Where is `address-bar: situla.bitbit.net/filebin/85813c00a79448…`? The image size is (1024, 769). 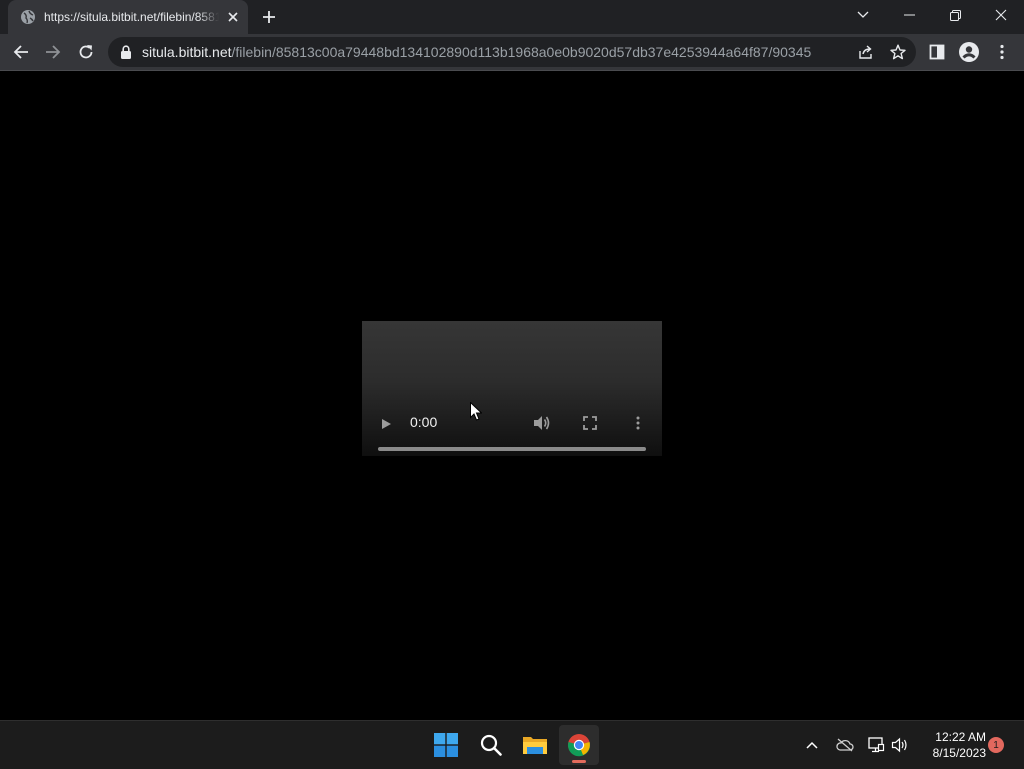
address-bar: situla.bitbit.net/filebin/85813c00a79448… is located at coordinates (512, 52).